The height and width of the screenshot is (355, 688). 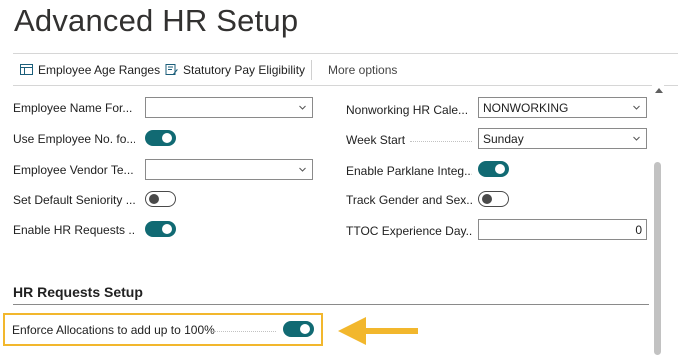 What do you see at coordinates (657, 258) in the screenshot?
I see `scrollbar-thumb` at bounding box center [657, 258].